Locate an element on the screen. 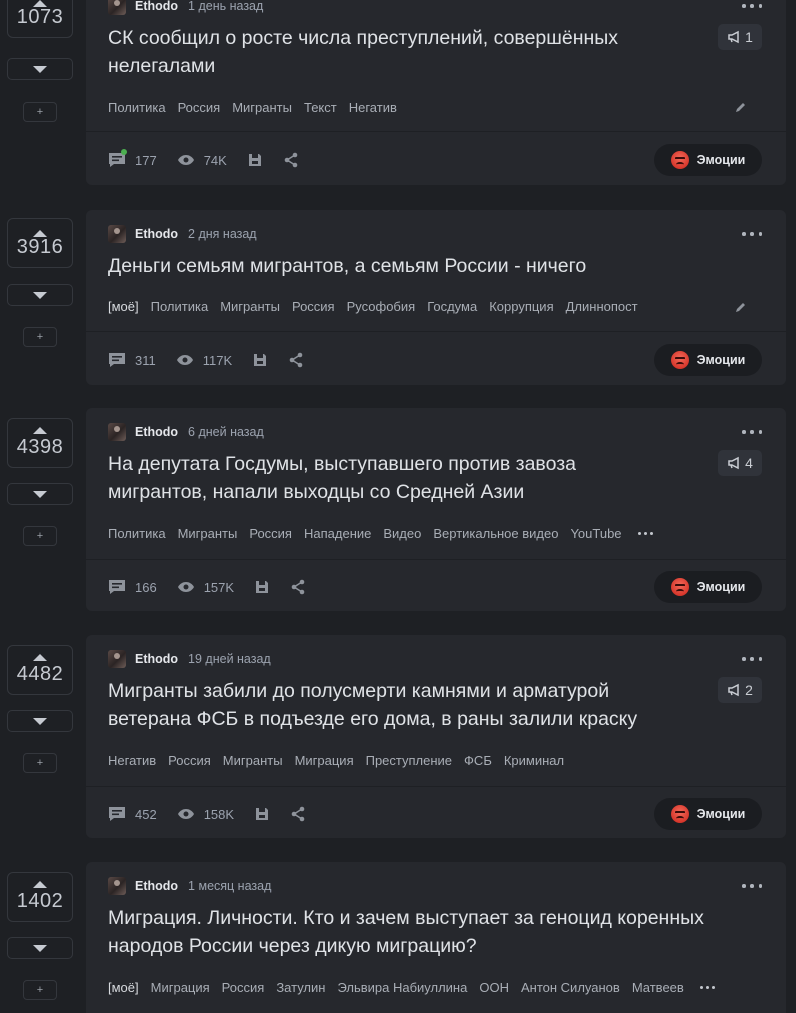 The image size is (796, 1013). tag: Криминал is located at coordinates (534, 760).